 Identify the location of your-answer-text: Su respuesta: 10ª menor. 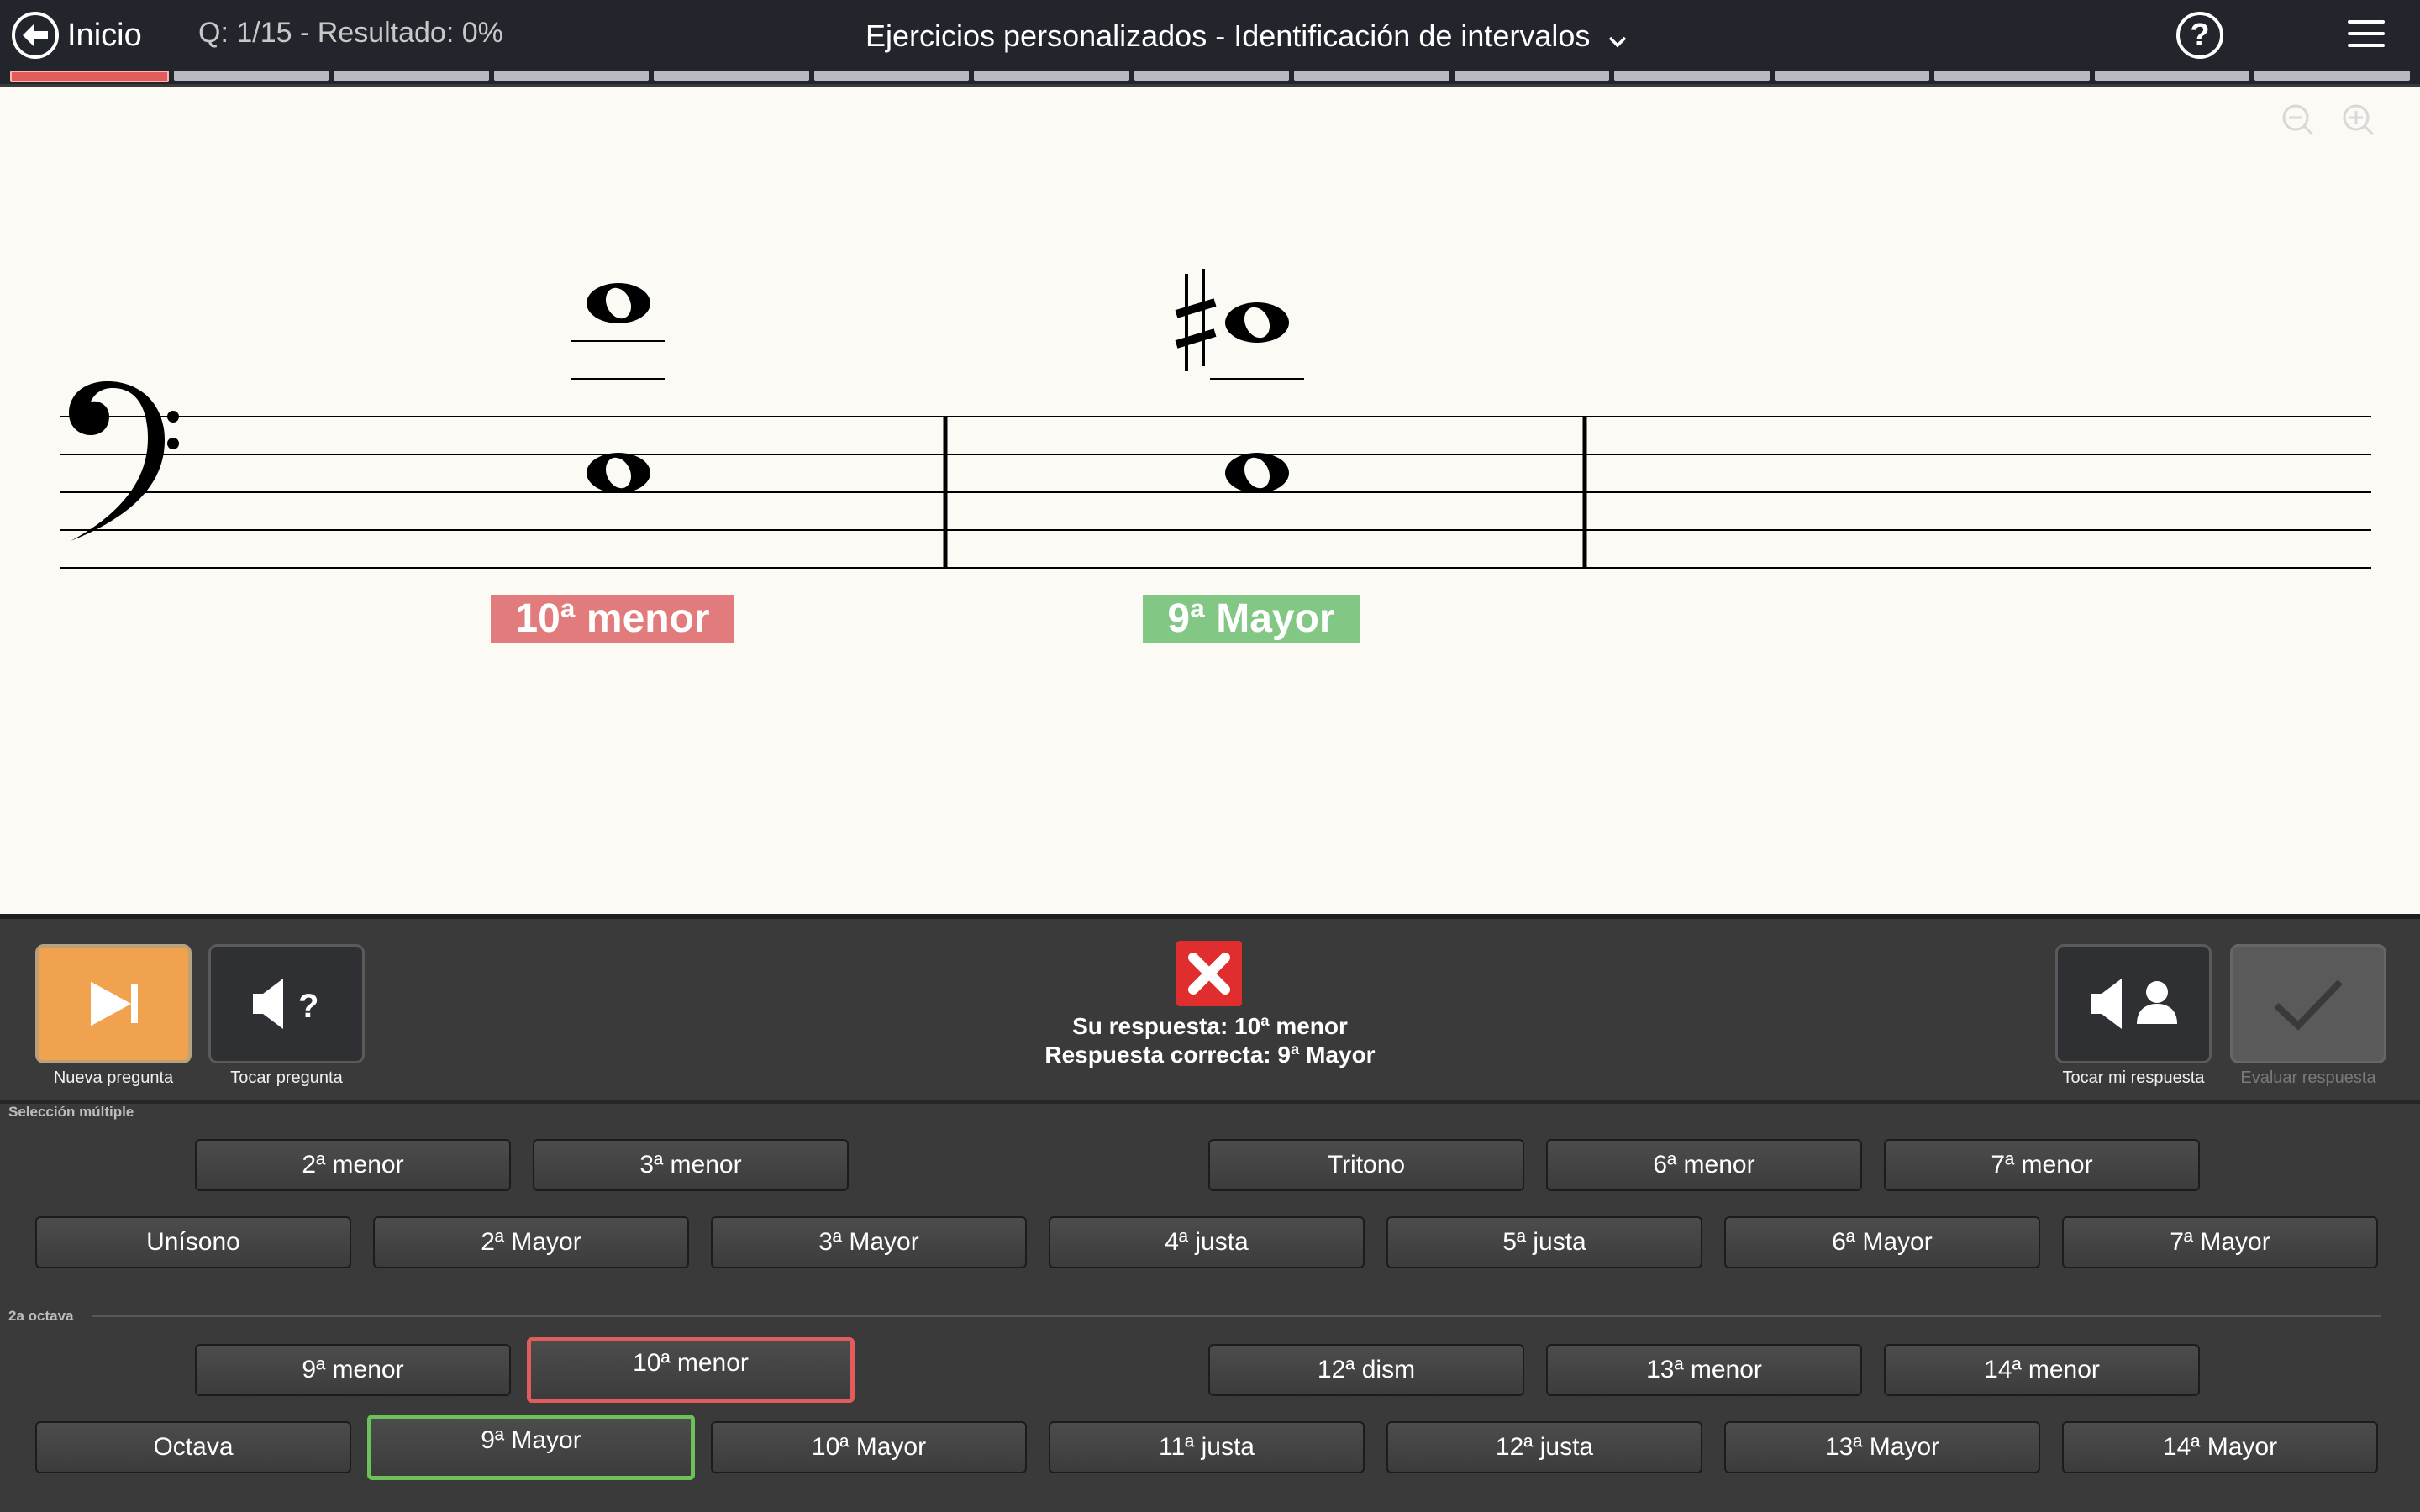
(1210, 1026).